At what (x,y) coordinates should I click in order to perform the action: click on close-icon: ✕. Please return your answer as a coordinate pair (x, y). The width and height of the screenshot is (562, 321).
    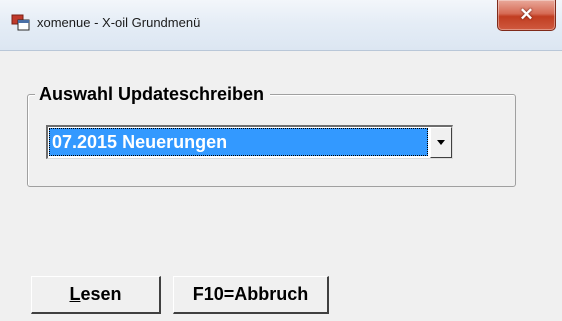
    Looking at the image, I should click on (526, 14).